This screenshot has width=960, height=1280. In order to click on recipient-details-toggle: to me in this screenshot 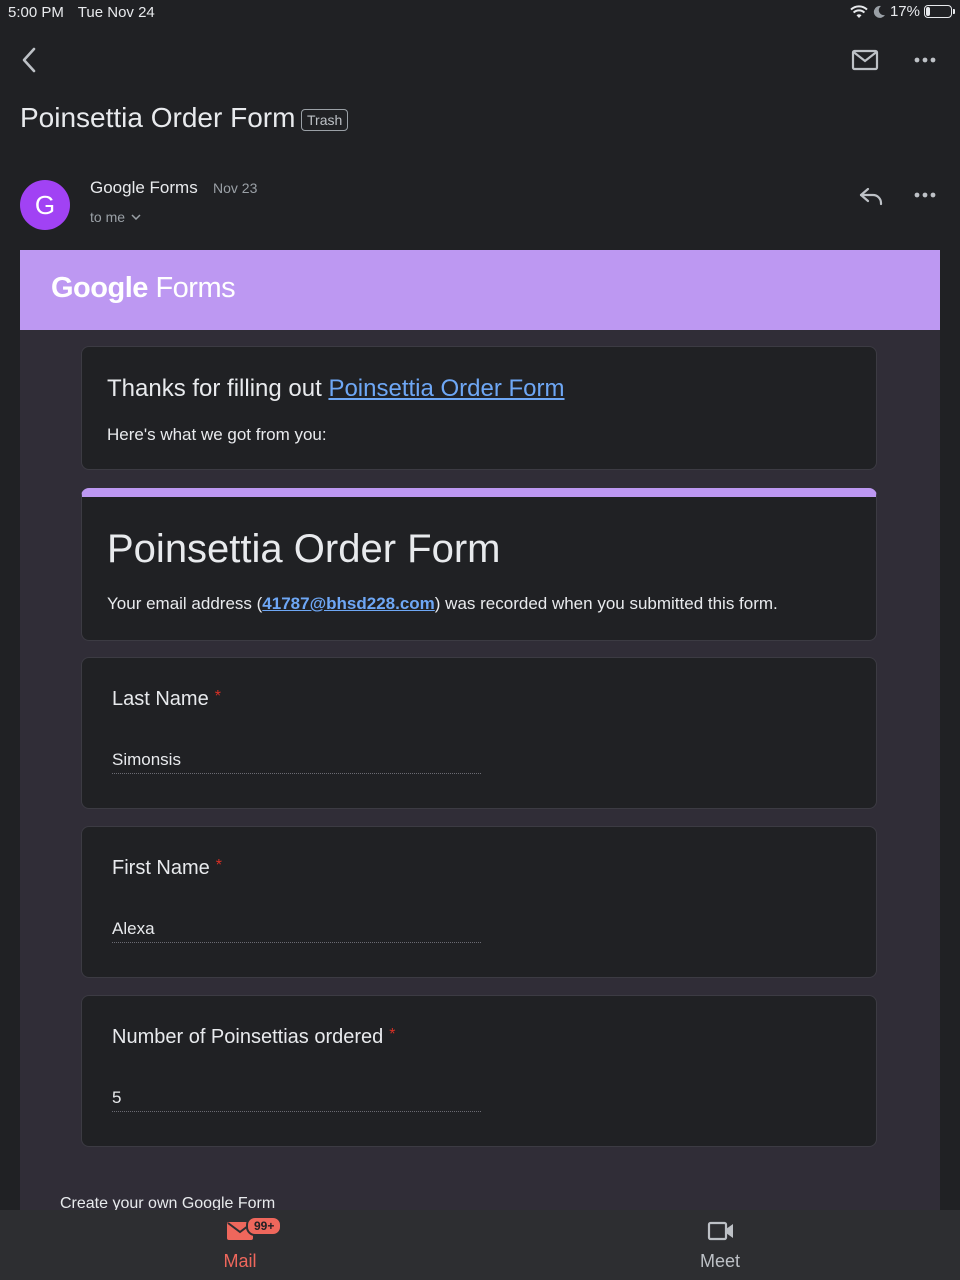, I will do `click(115, 217)`.